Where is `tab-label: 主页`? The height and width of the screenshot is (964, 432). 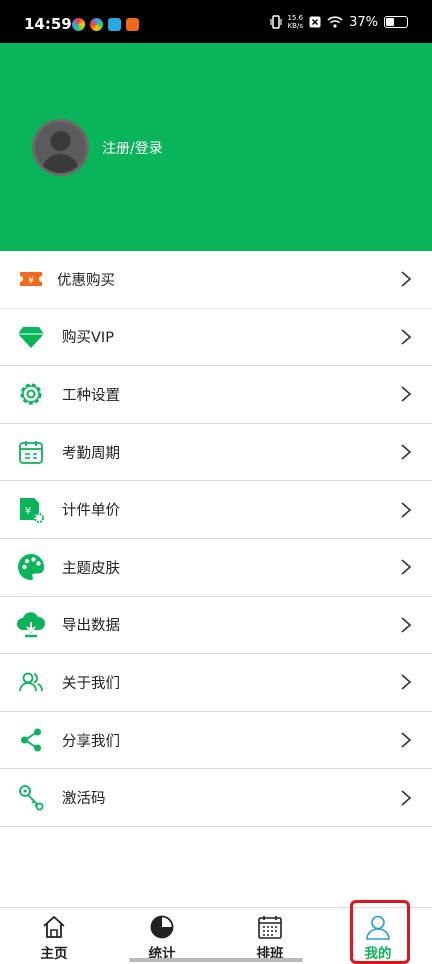 tab-label: 主页 is located at coordinates (54, 954).